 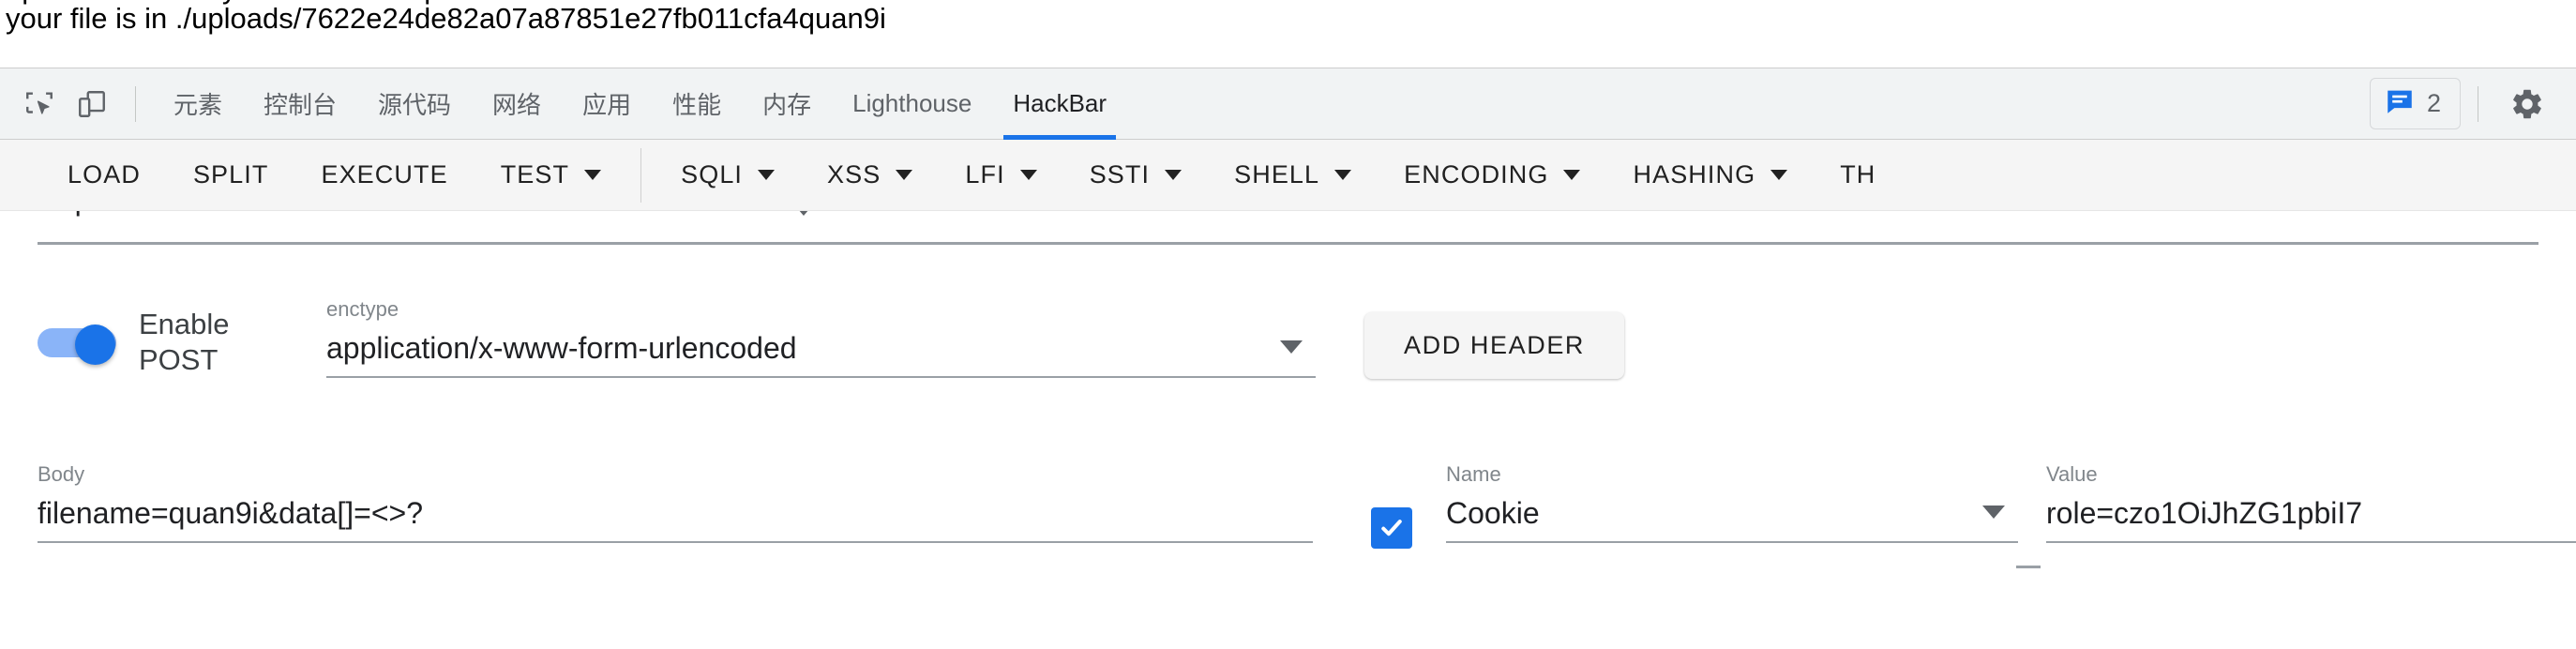 What do you see at coordinates (2466, 104) in the screenshot?
I see `devtools-toolbar-right: 2` at bounding box center [2466, 104].